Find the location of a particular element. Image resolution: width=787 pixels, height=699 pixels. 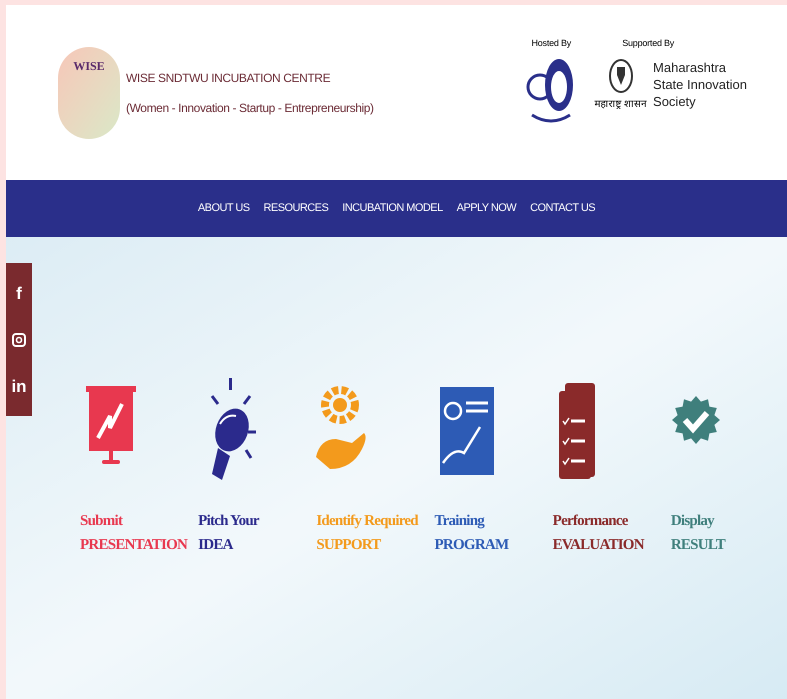

society-name: Society is located at coordinates (675, 101).